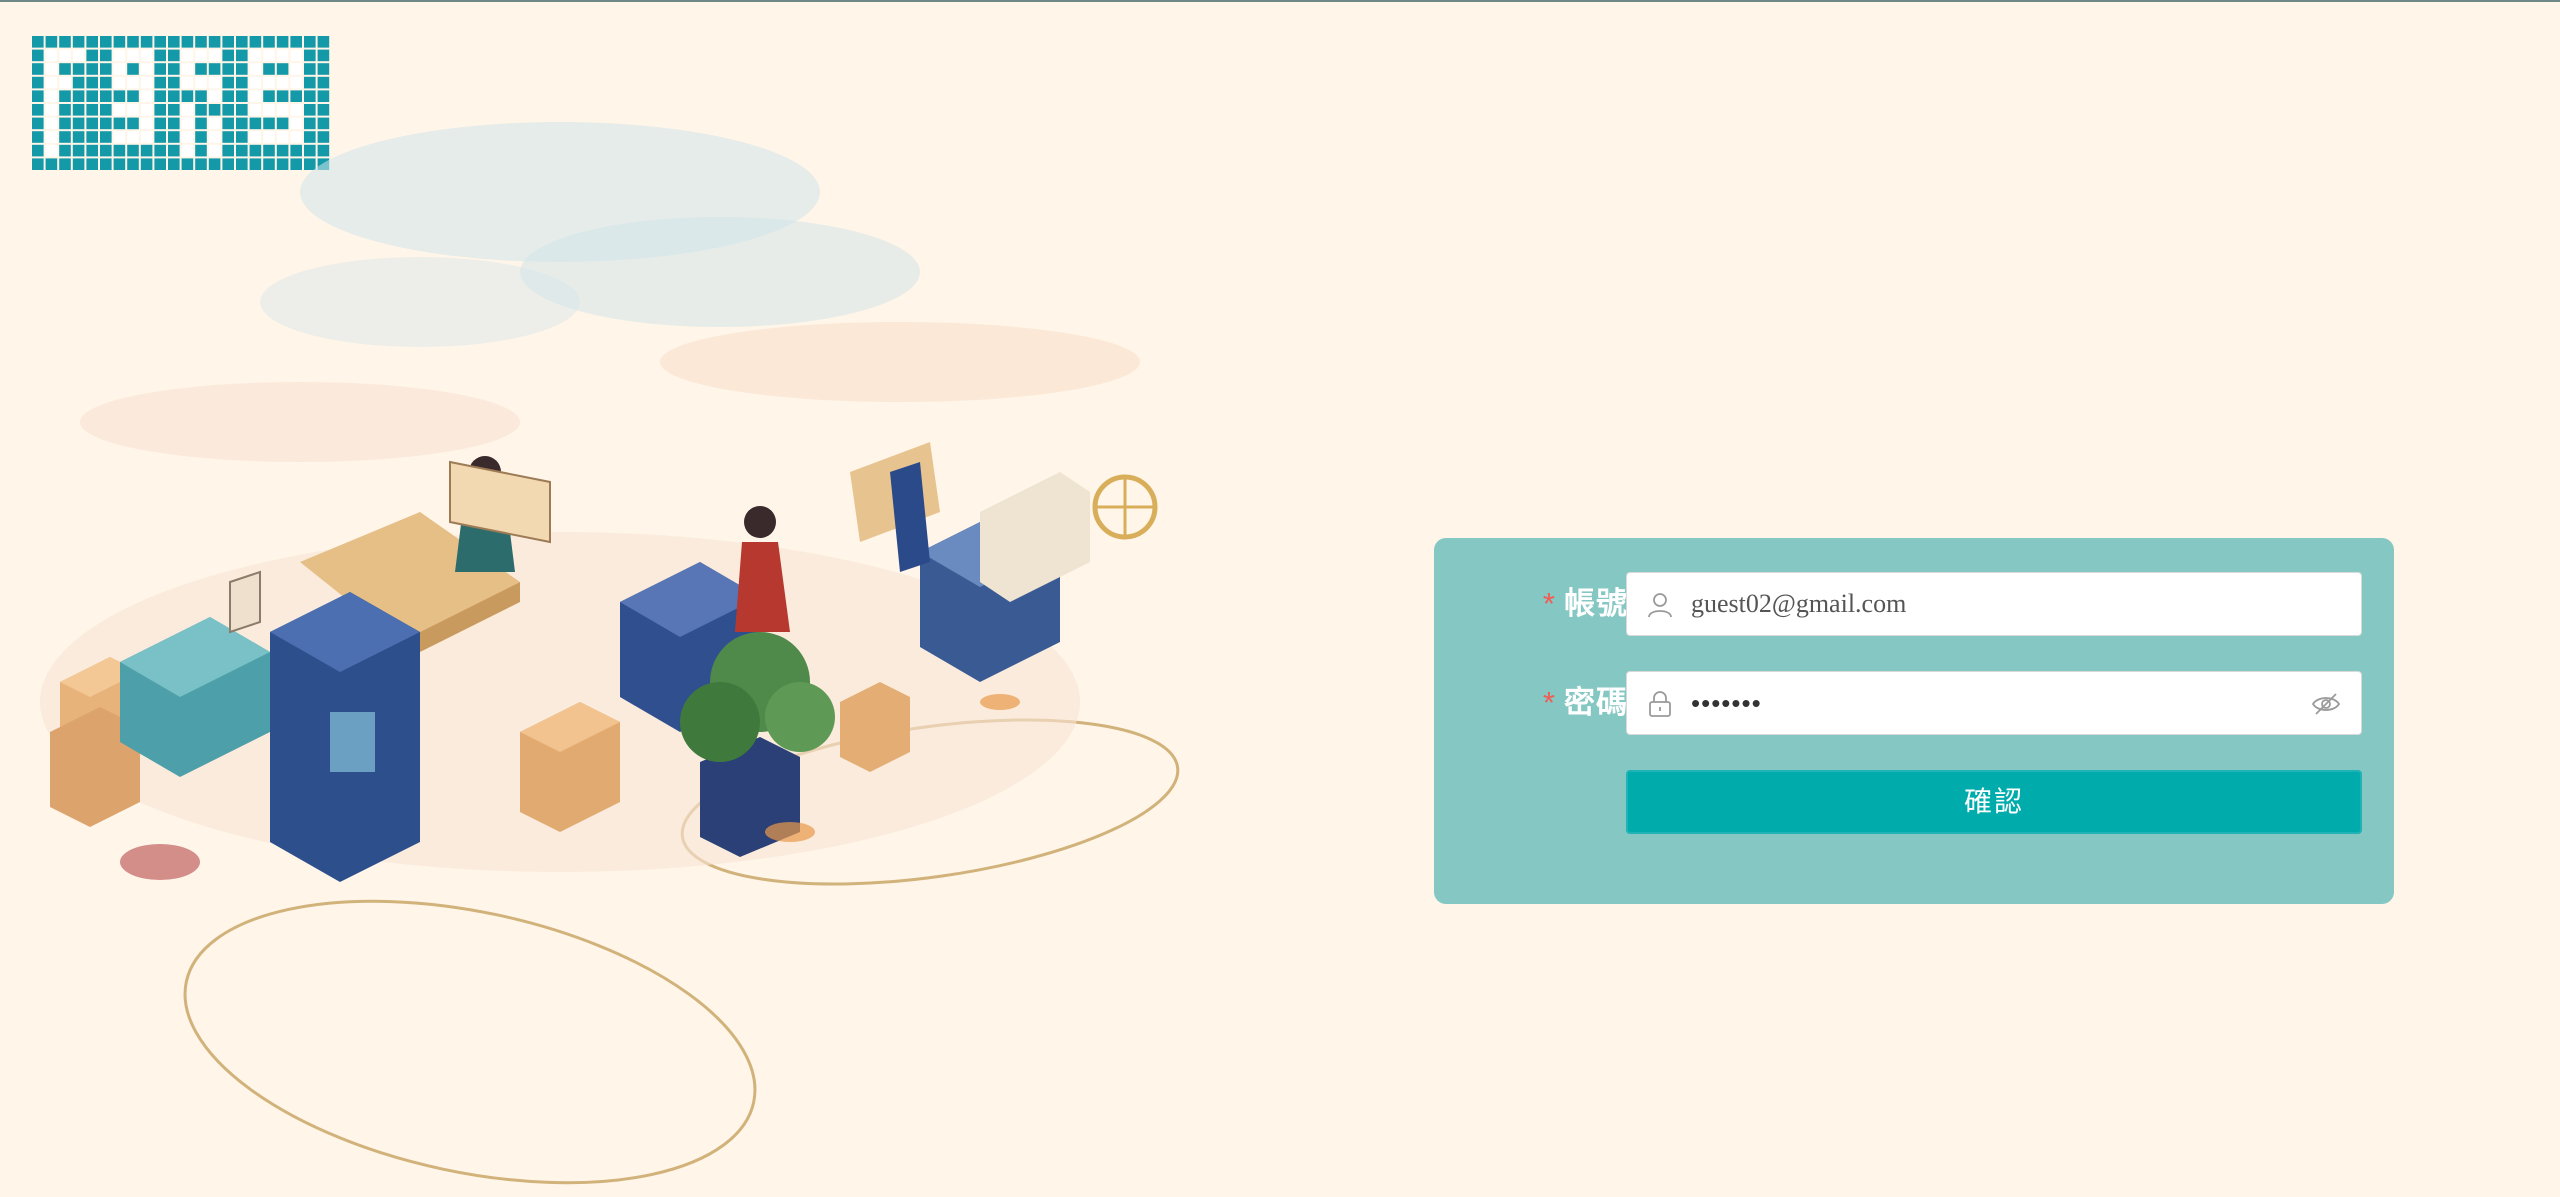  What do you see at coordinates (1994, 604) in the screenshot?
I see `account-input: guest02@gmail.com` at bounding box center [1994, 604].